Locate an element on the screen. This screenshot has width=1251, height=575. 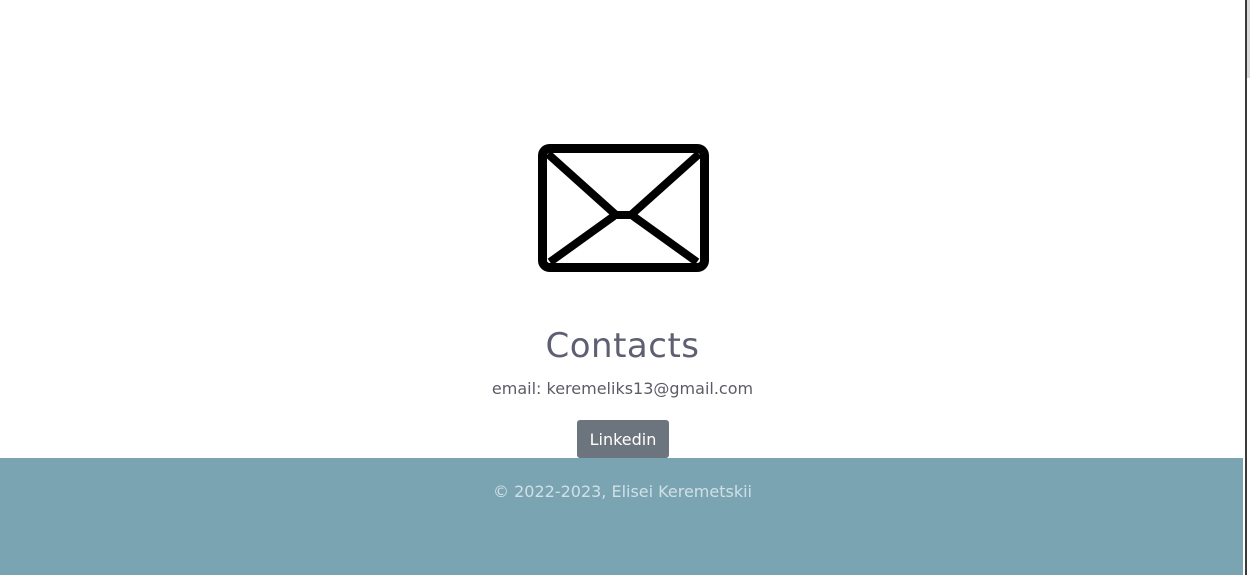
email-text: email: keremeliks13@gmail.com is located at coordinates (622, 388).